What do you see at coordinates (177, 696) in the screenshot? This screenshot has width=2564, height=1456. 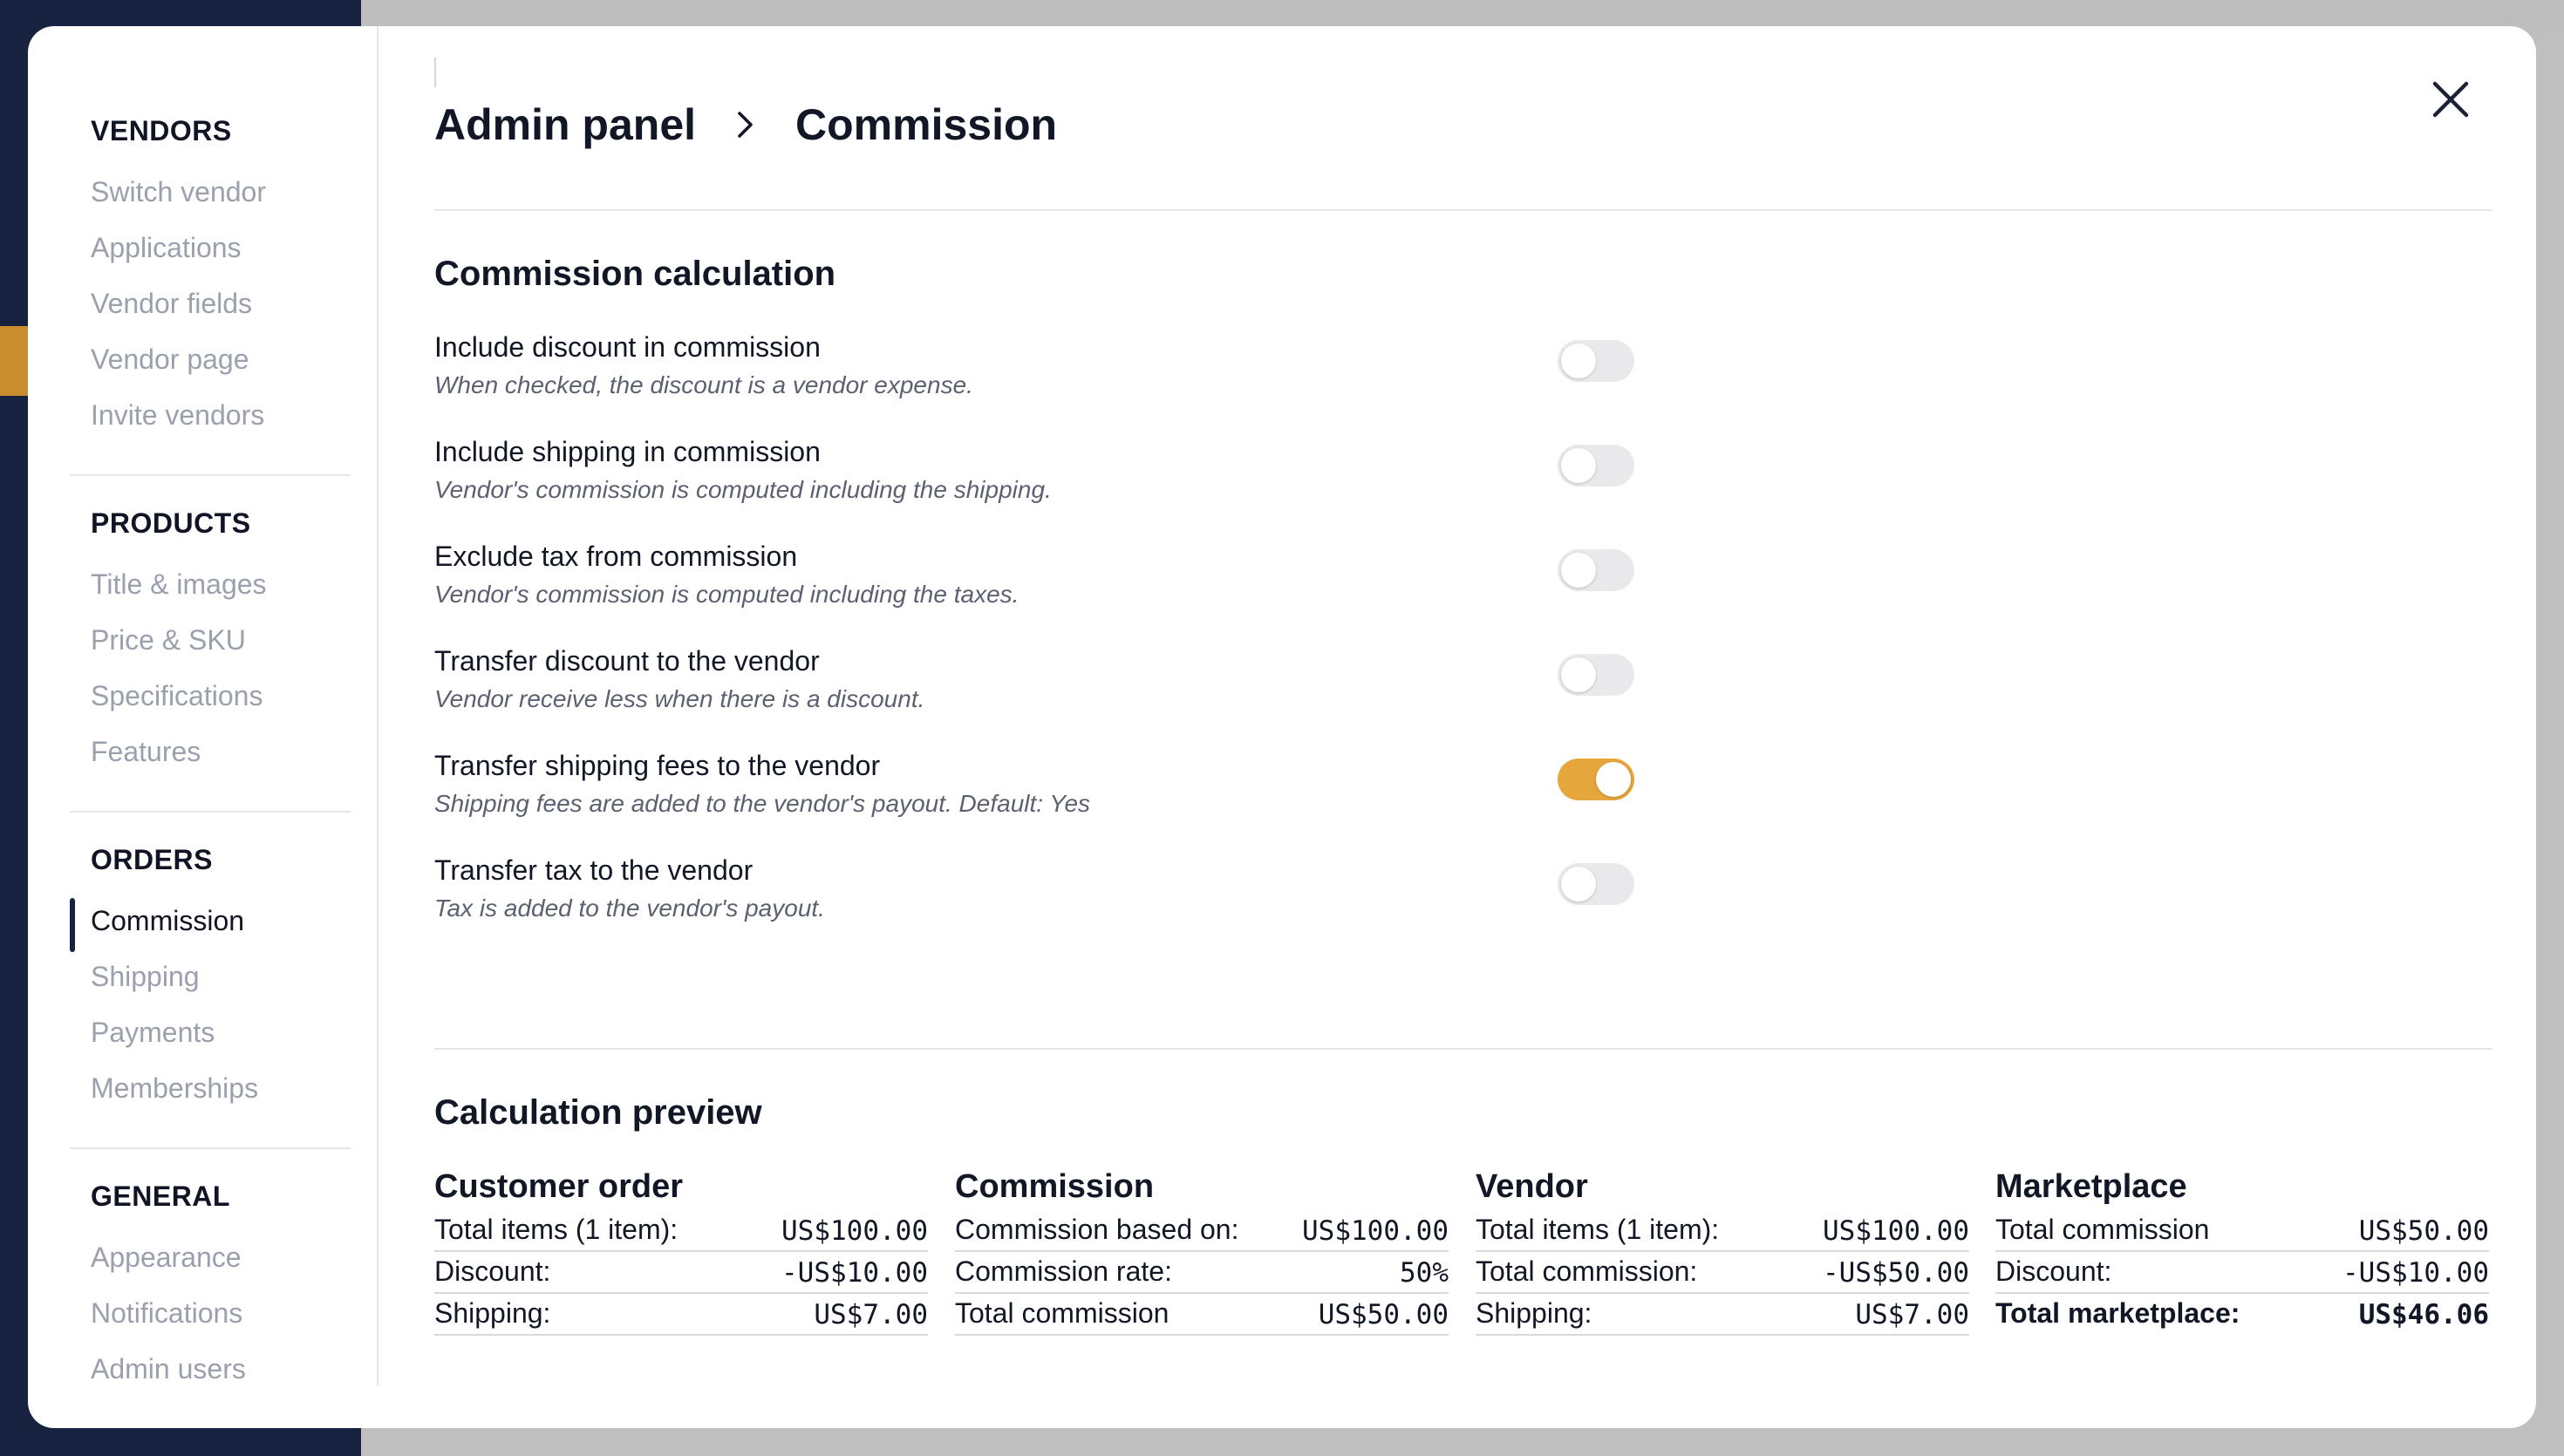 I see `sidebar-item-specifications: Specifications` at bounding box center [177, 696].